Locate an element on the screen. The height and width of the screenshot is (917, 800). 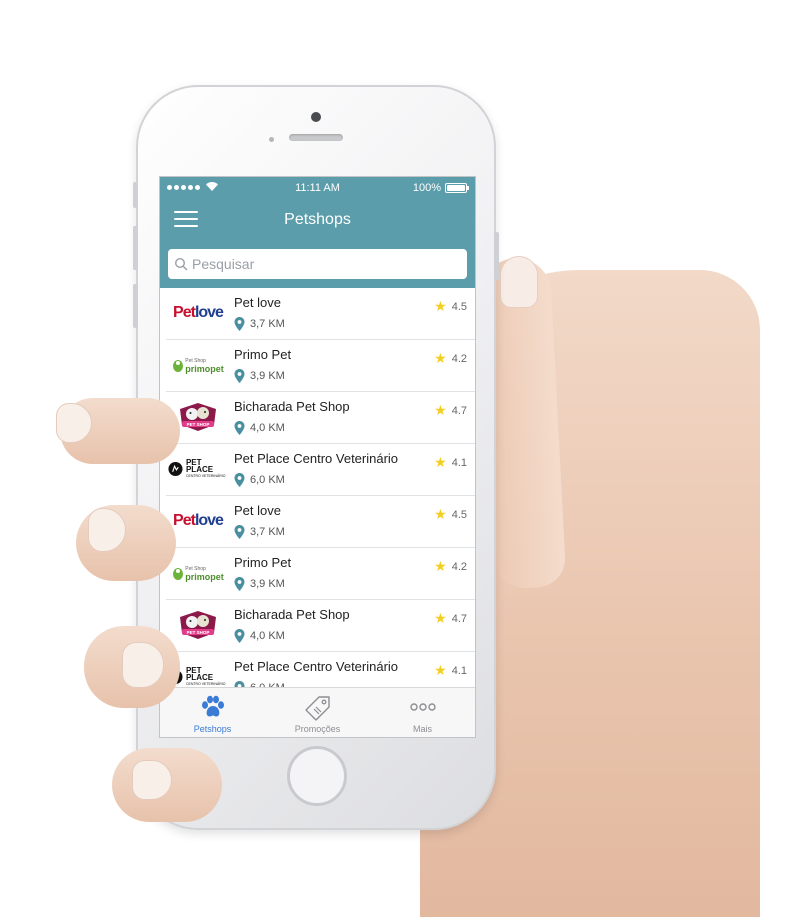
thumb-nail is located at coordinates (519, 282).